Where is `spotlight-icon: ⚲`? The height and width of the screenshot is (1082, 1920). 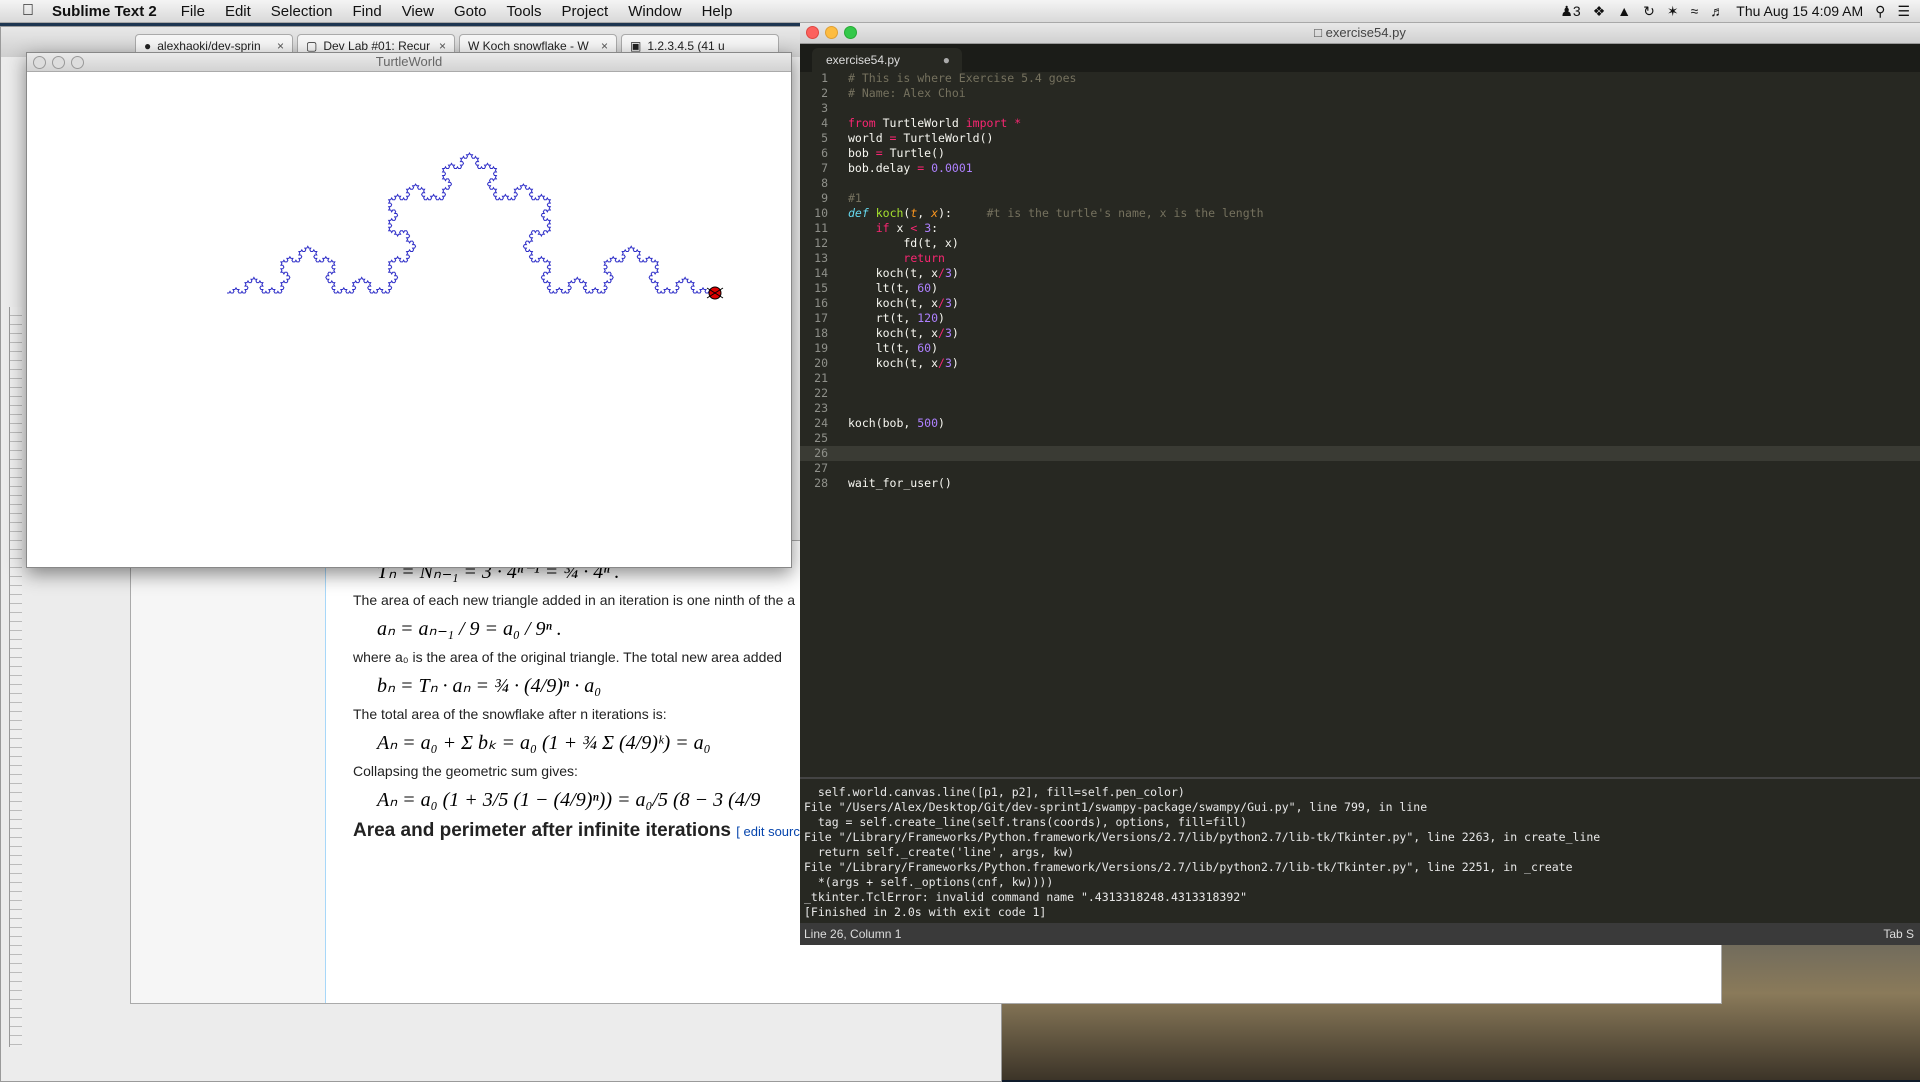
spotlight-icon: ⚲ is located at coordinates (1880, 11).